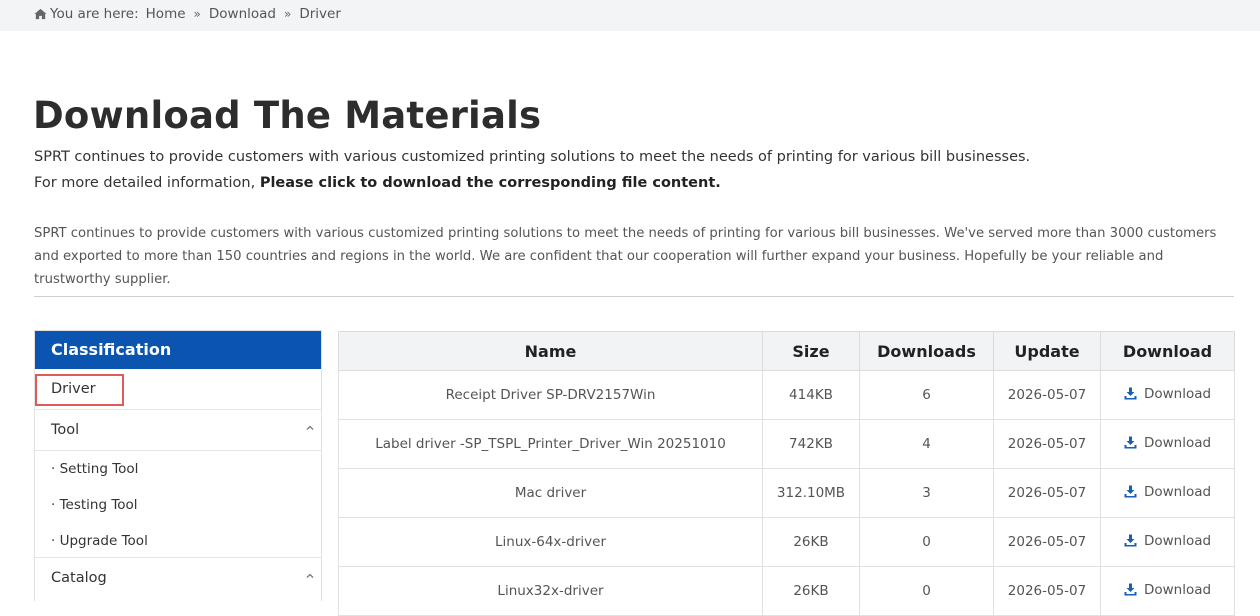 The height and width of the screenshot is (616, 1260). Describe the element at coordinates (40, 14) in the screenshot. I see `home-icon` at that location.